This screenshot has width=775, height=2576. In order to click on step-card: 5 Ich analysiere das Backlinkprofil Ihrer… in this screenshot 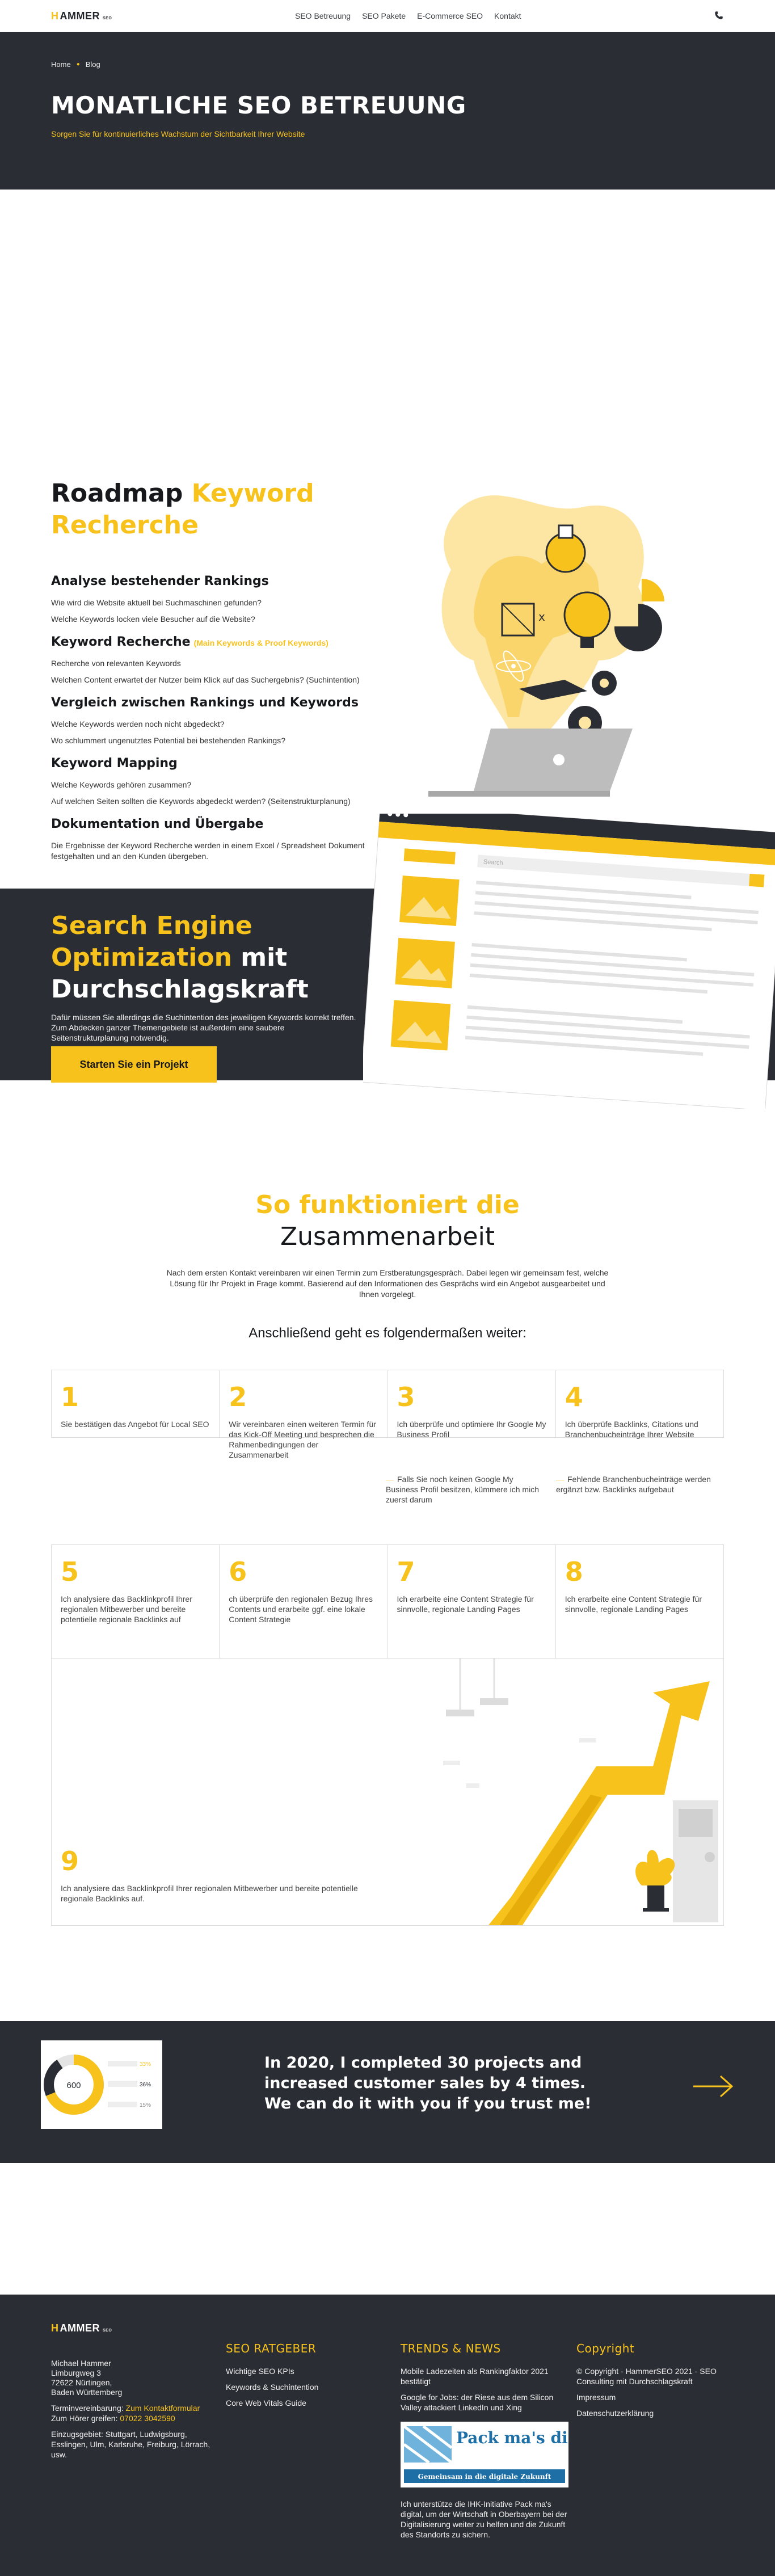, I will do `click(136, 1601)`.